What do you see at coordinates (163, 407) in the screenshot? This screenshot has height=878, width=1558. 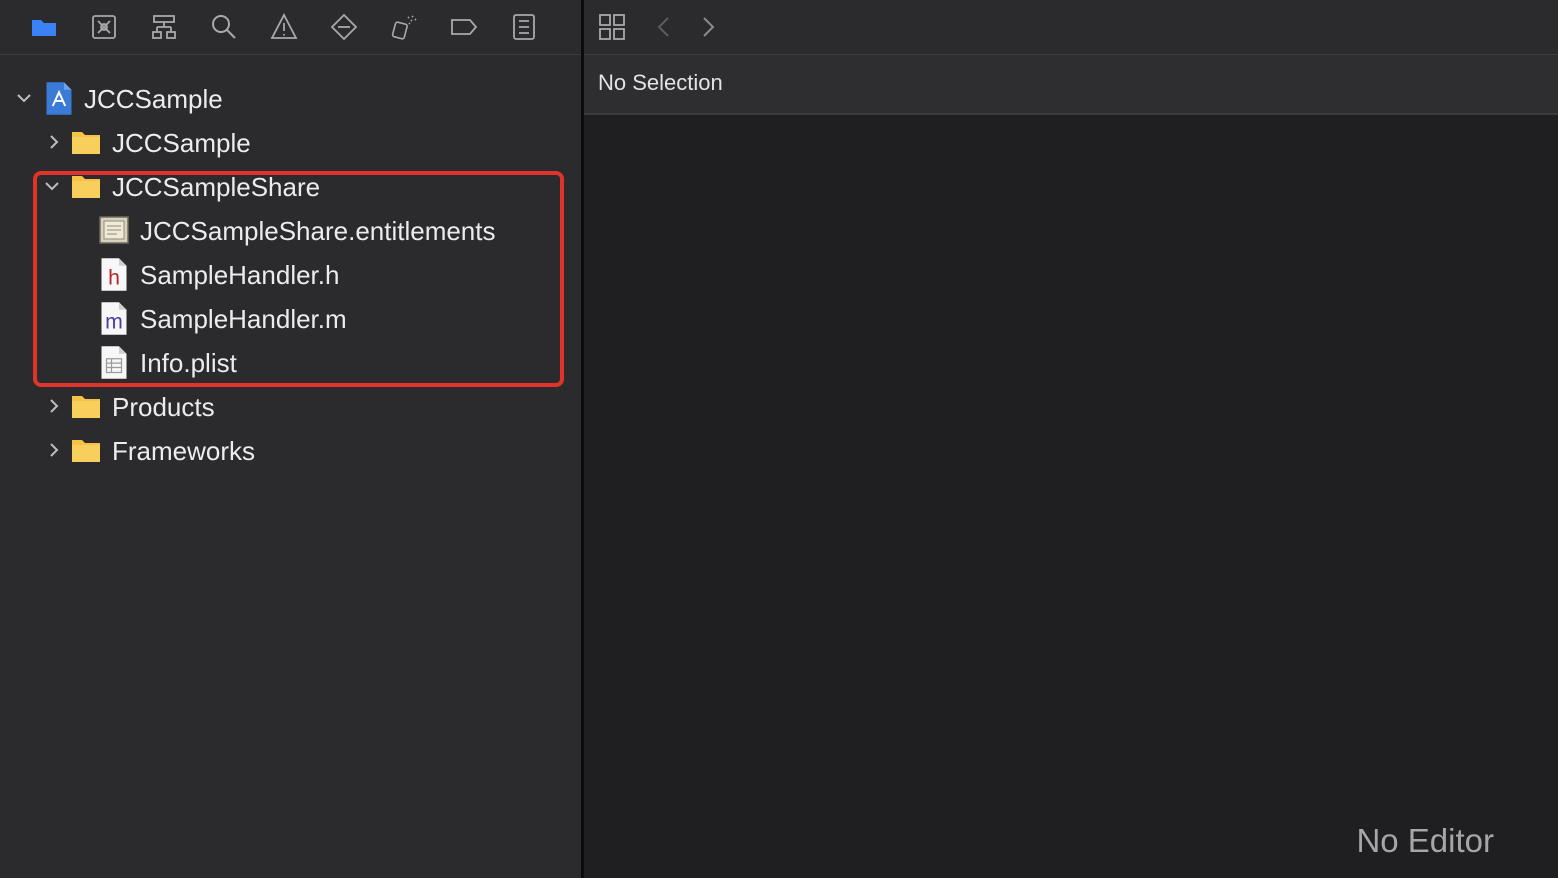 I see `tree-row-label: Products` at bounding box center [163, 407].